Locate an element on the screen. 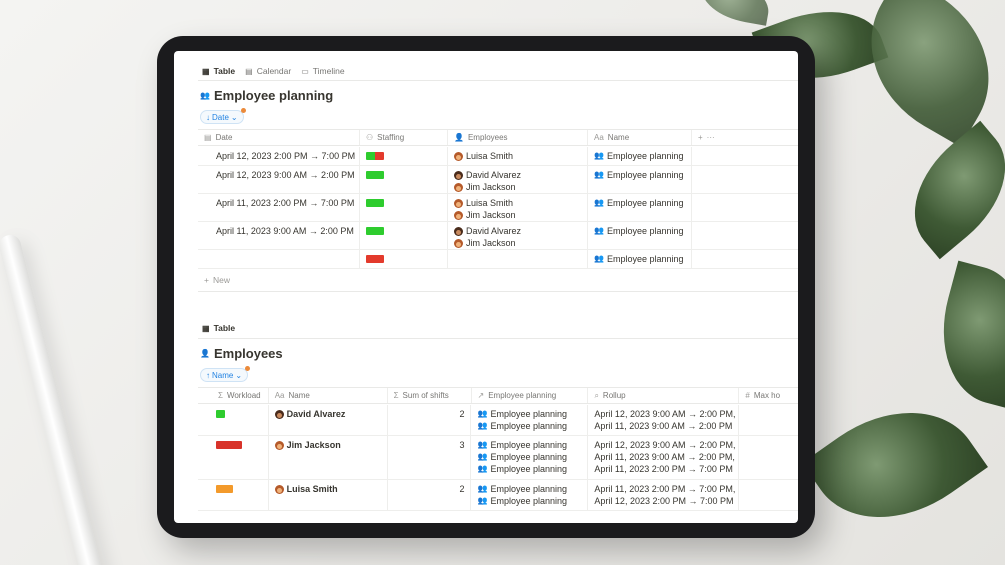 Image resolution: width=1005 pixels, height=565 pixels. employees-cell is located at coordinates (518, 259).